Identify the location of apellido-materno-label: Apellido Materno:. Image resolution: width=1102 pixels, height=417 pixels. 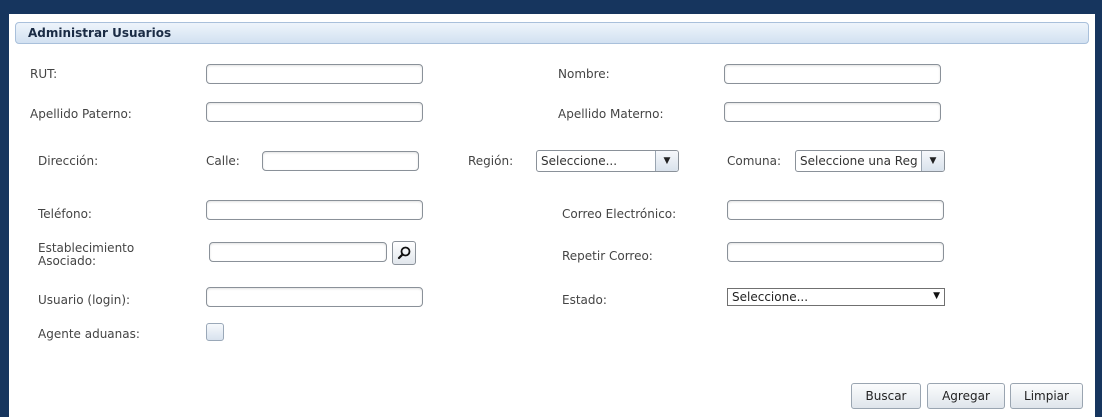
(611, 114).